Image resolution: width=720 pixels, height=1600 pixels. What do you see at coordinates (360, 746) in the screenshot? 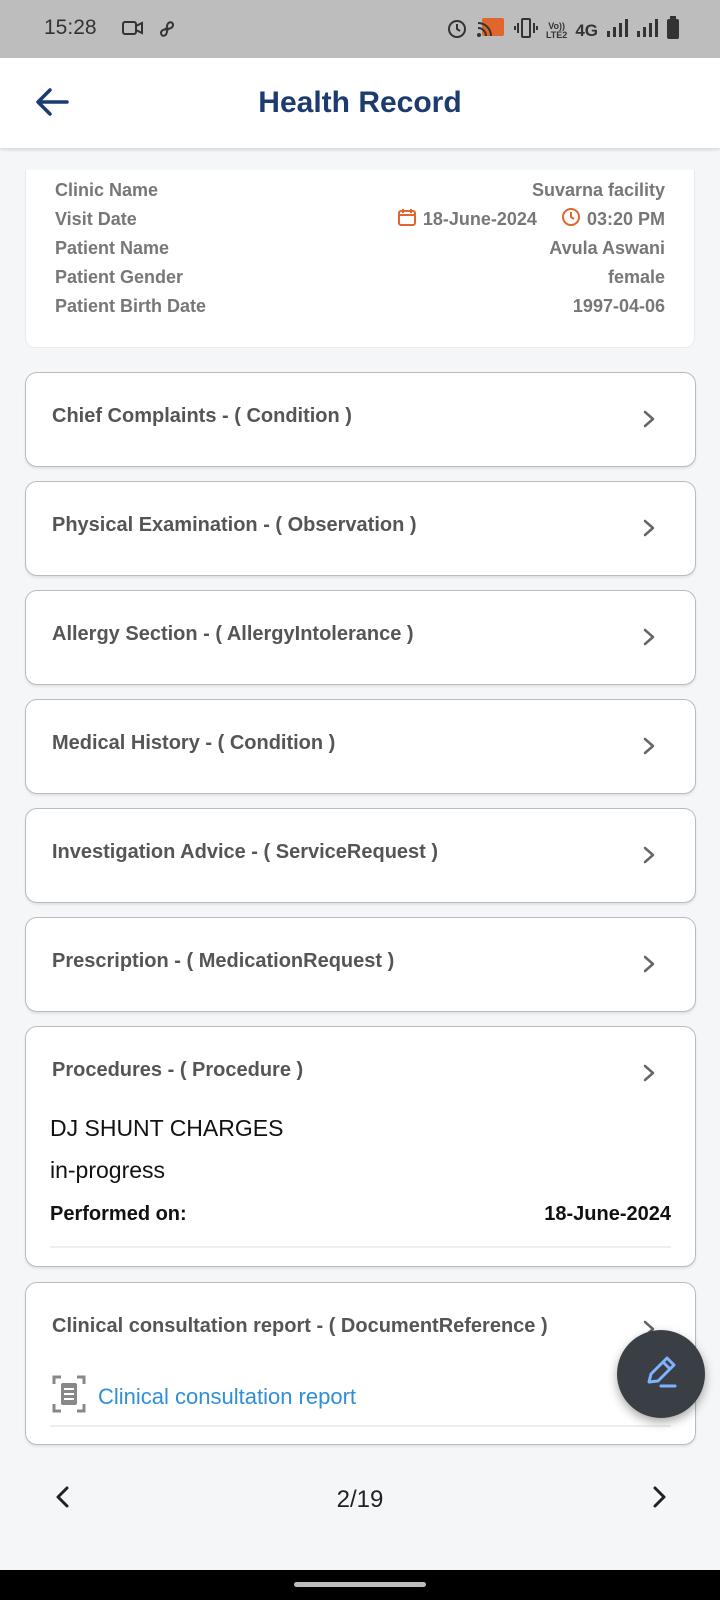
I see `section-medical-history: Medical History - ( Condition )` at bounding box center [360, 746].